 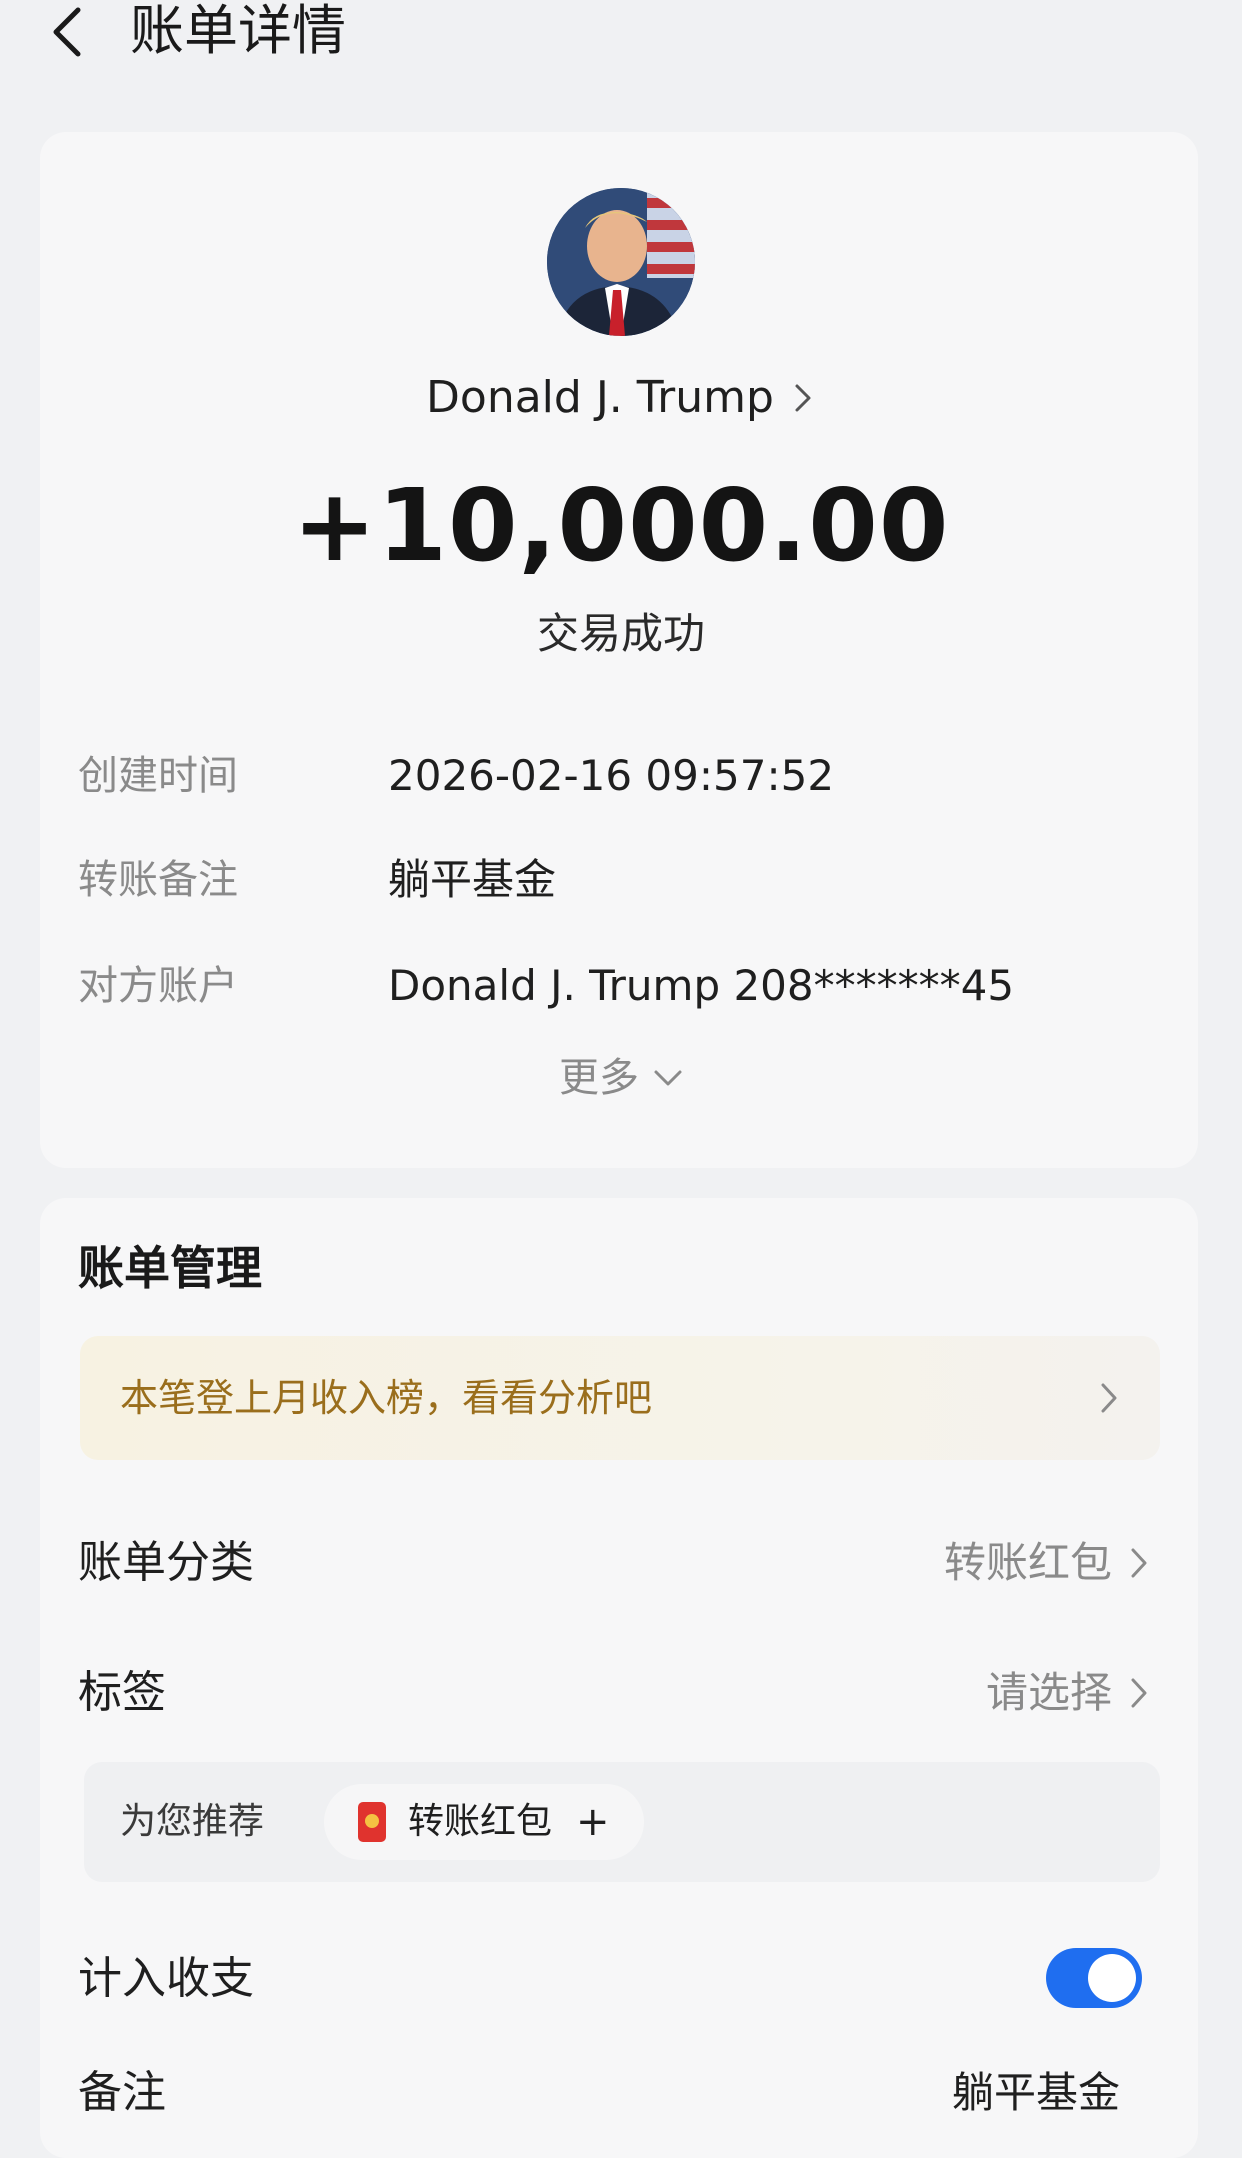 What do you see at coordinates (122, 2092) in the screenshot?
I see `setting-label: 备注` at bounding box center [122, 2092].